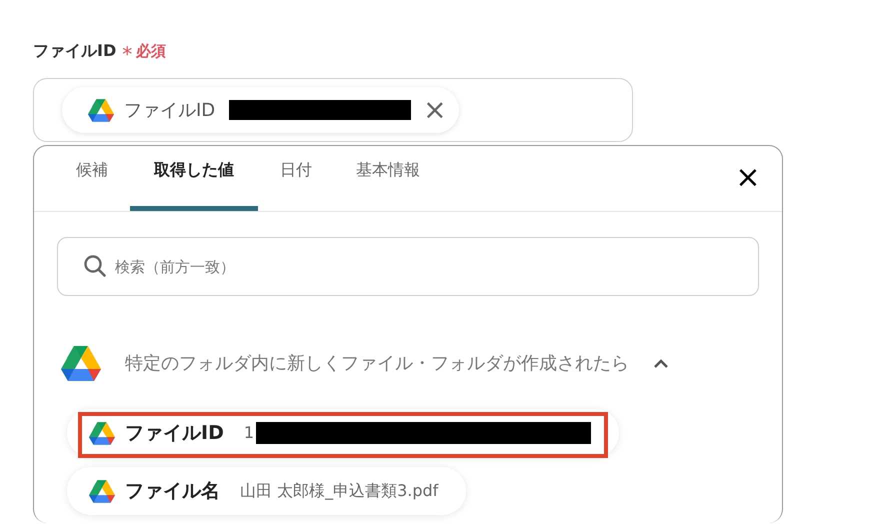 The width and height of the screenshot is (870, 524). I want to click on search-field: 検索（前方一致）, so click(408, 266).